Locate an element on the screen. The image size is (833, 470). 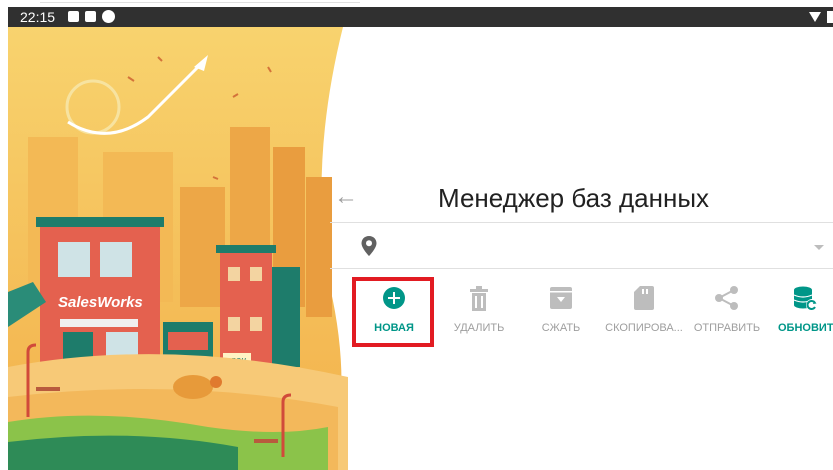
compress-button: СЖАТЬ is located at coordinates (561, 315).